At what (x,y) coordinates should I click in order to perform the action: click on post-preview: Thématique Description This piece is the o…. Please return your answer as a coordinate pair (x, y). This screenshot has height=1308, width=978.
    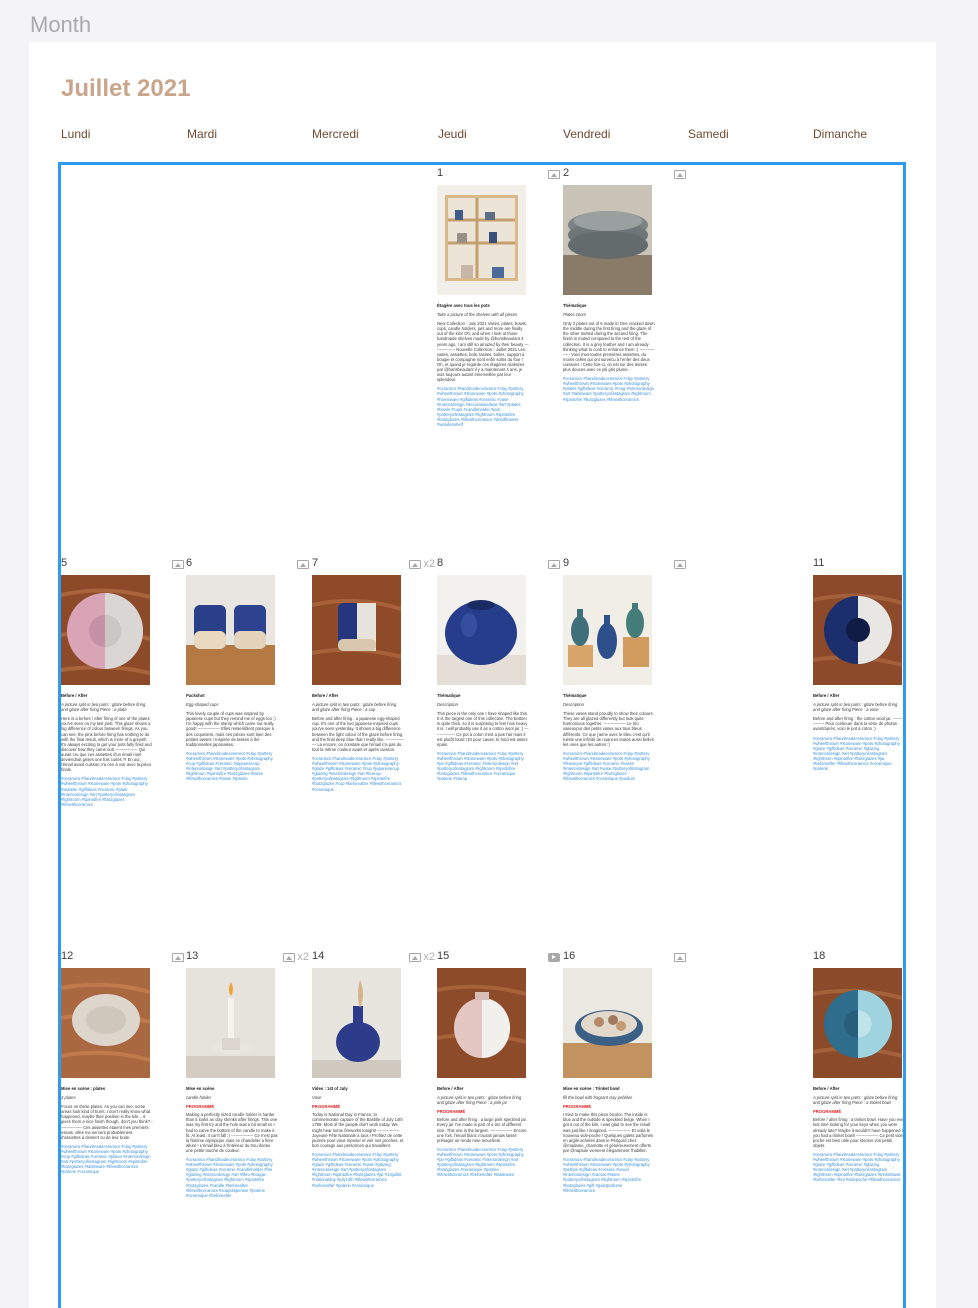
    Looking at the image, I should click on (483, 737).